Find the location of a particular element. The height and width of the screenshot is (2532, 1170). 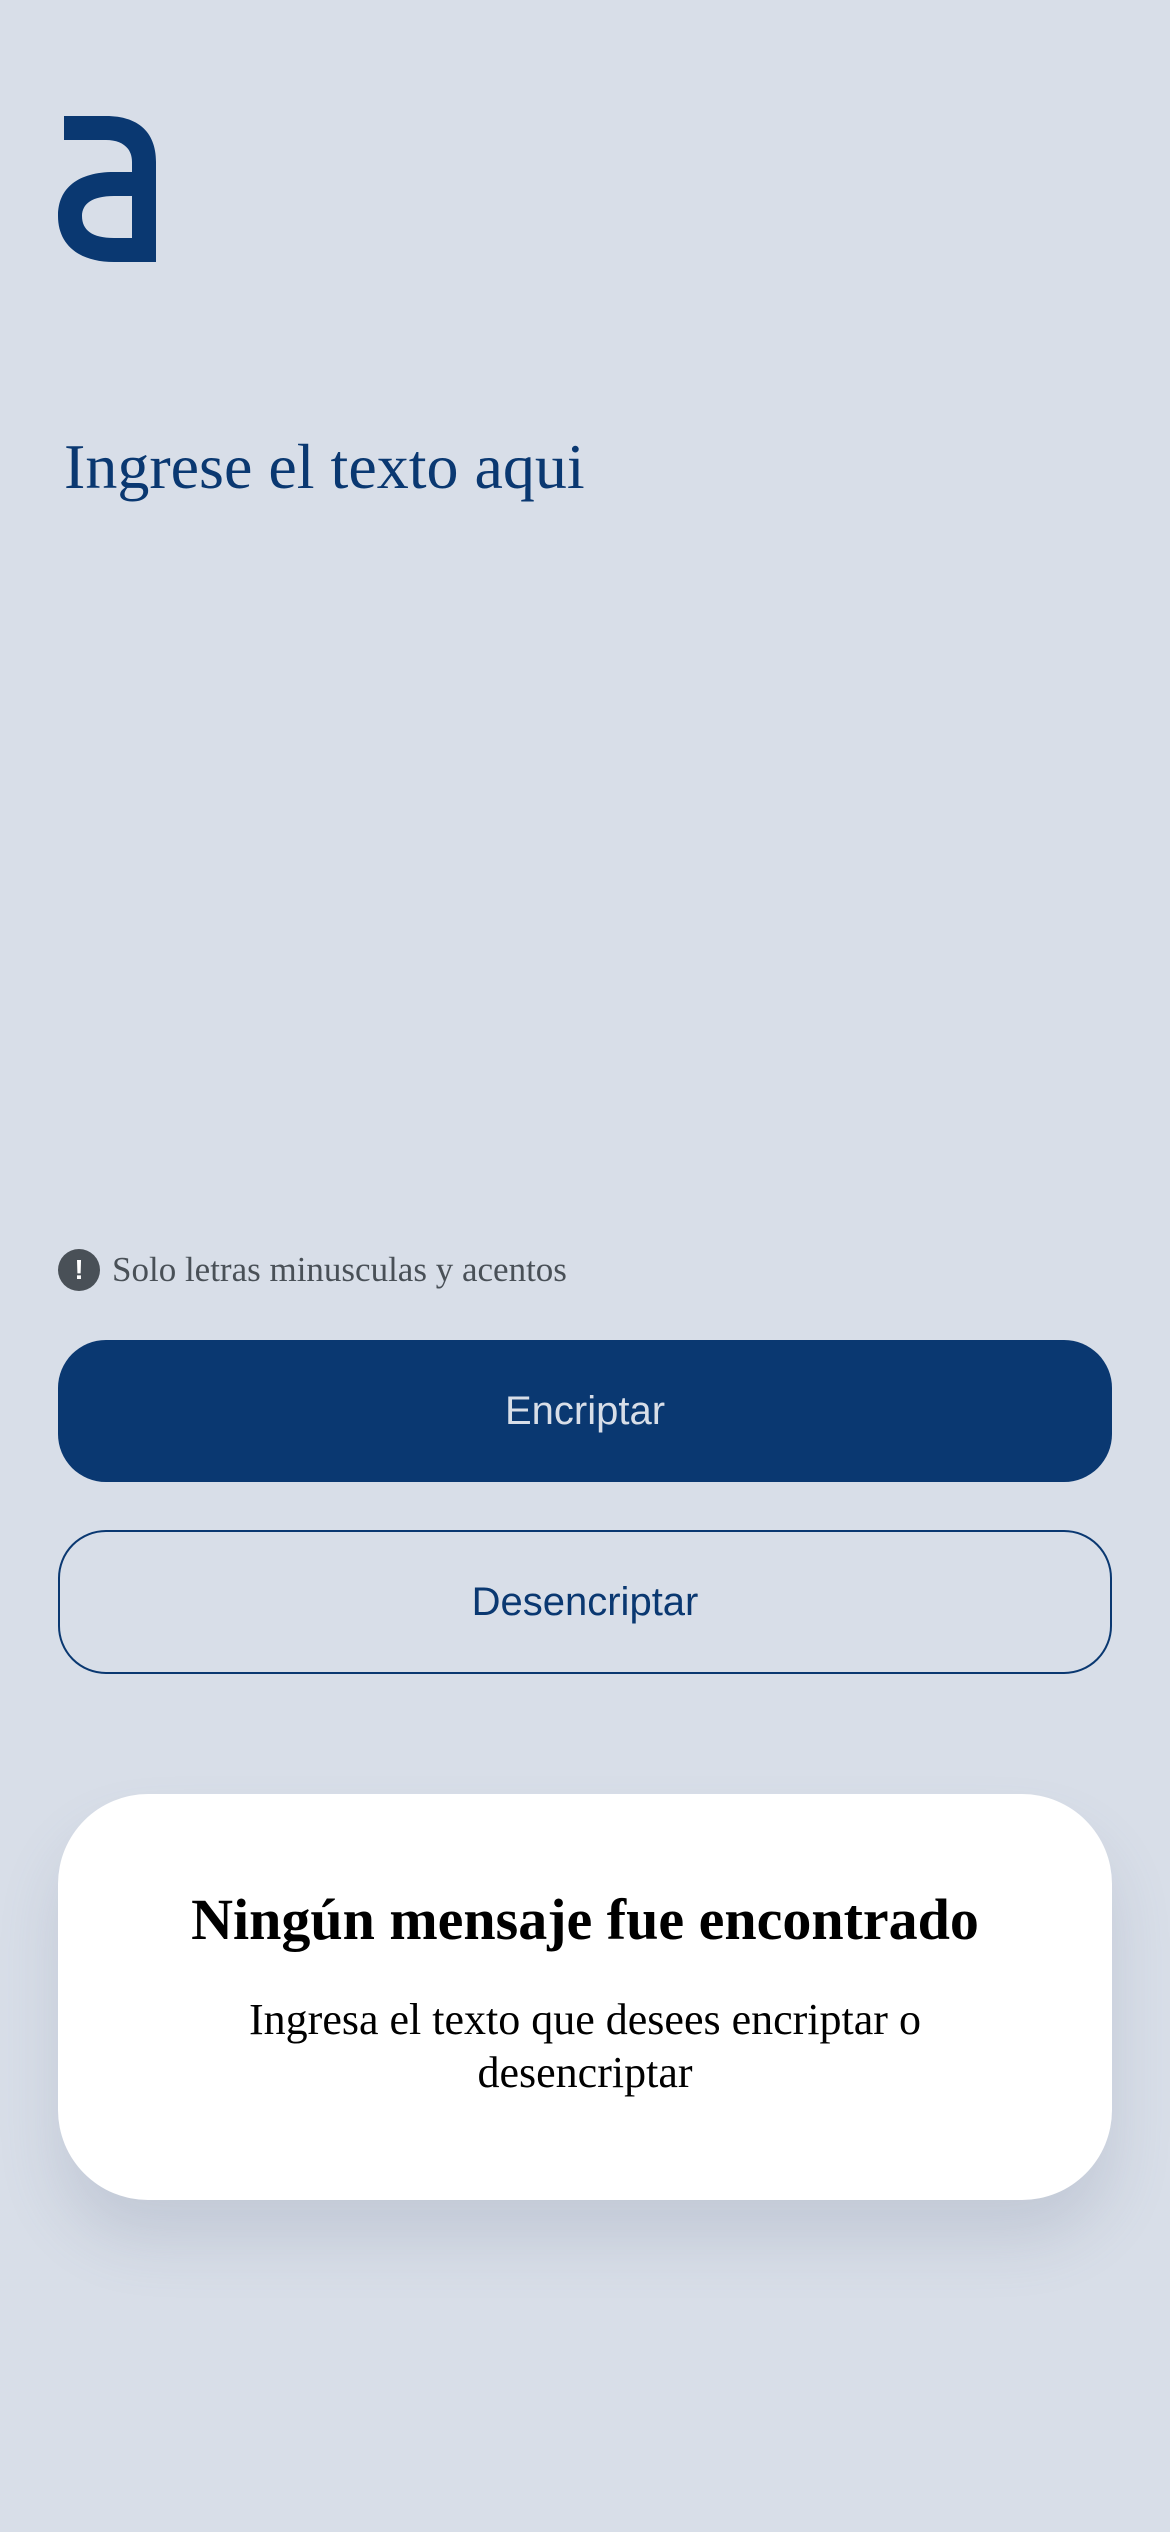

encrypt-button: Encriptar is located at coordinates (585, 1411).